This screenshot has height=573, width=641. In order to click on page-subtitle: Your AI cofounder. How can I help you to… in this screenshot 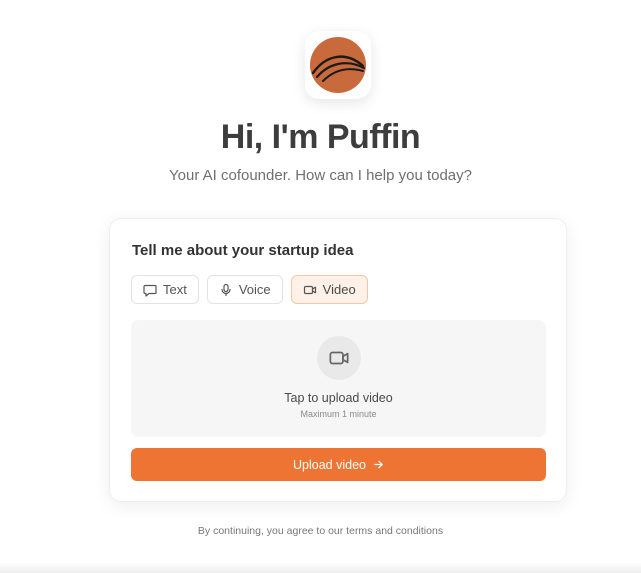, I will do `click(320, 175)`.